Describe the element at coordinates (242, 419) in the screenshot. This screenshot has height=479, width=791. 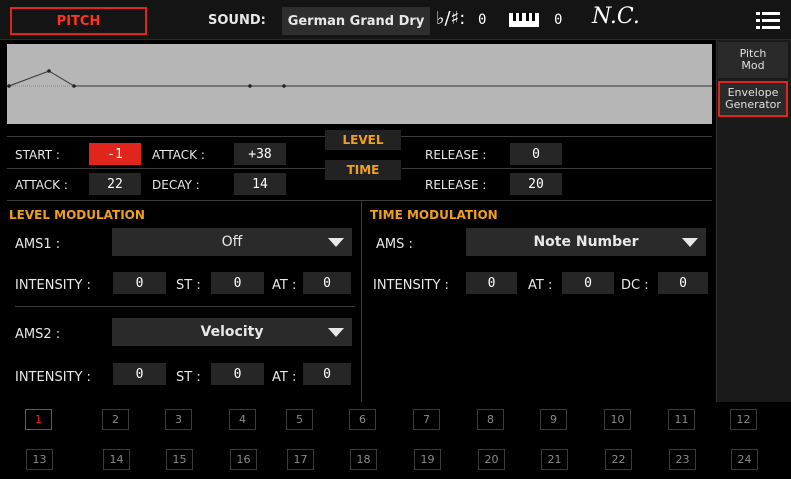
I see `pad-button-4: 4` at that location.